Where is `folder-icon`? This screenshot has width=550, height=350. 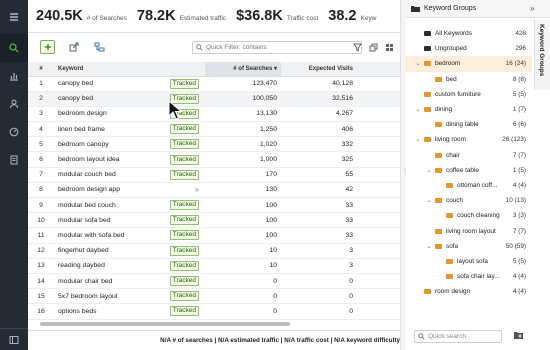 folder-icon is located at coordinates (427, 292).